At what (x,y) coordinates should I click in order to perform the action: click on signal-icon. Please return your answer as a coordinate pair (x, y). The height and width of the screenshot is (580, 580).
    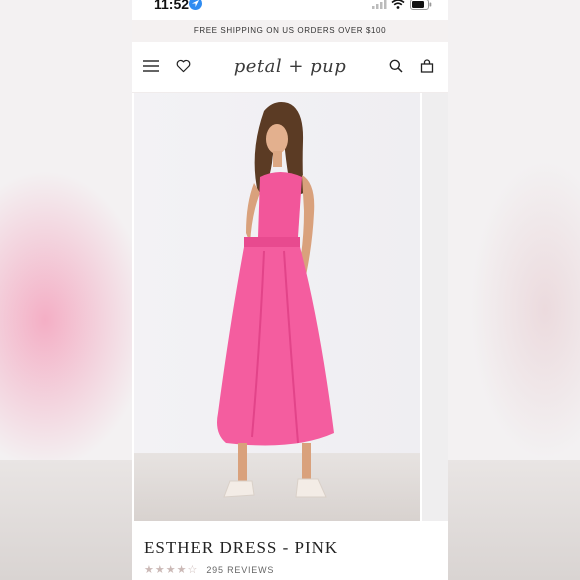
    Looking at the image, I should click on (379, 4).